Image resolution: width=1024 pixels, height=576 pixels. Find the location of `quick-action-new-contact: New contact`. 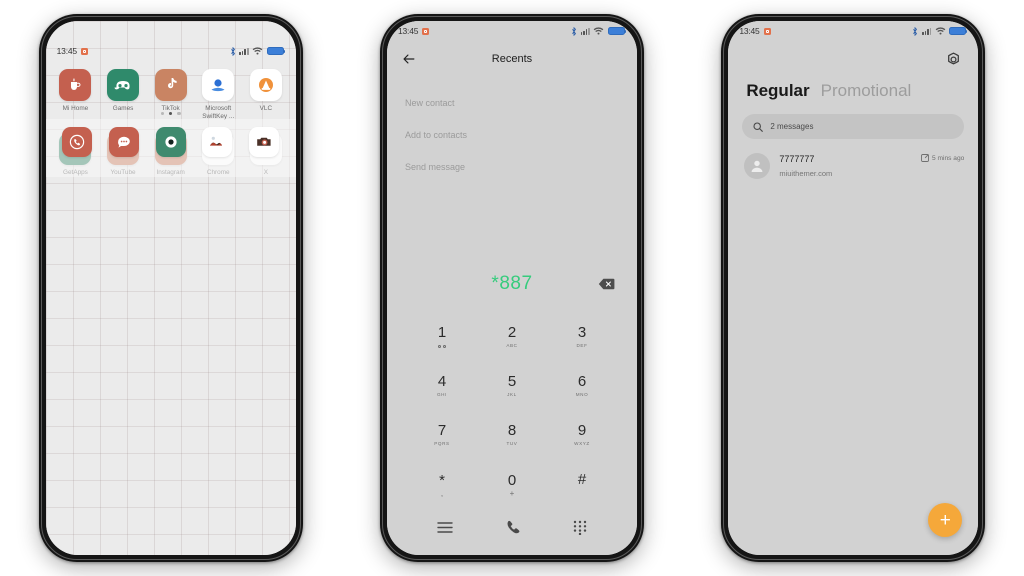

quick-action-new-contact: New contact is located at coordinates (512, 103).